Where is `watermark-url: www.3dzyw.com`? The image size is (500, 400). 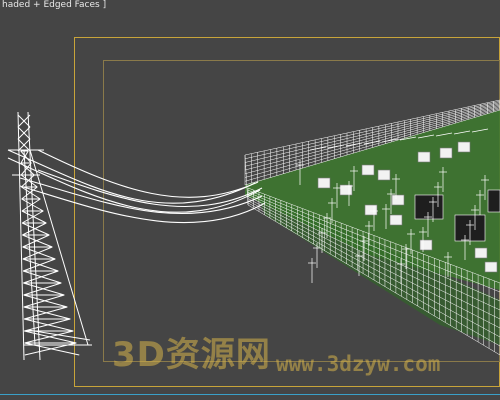 watermark-url: www.3dzyw.com is located at coordinates (358, 364).